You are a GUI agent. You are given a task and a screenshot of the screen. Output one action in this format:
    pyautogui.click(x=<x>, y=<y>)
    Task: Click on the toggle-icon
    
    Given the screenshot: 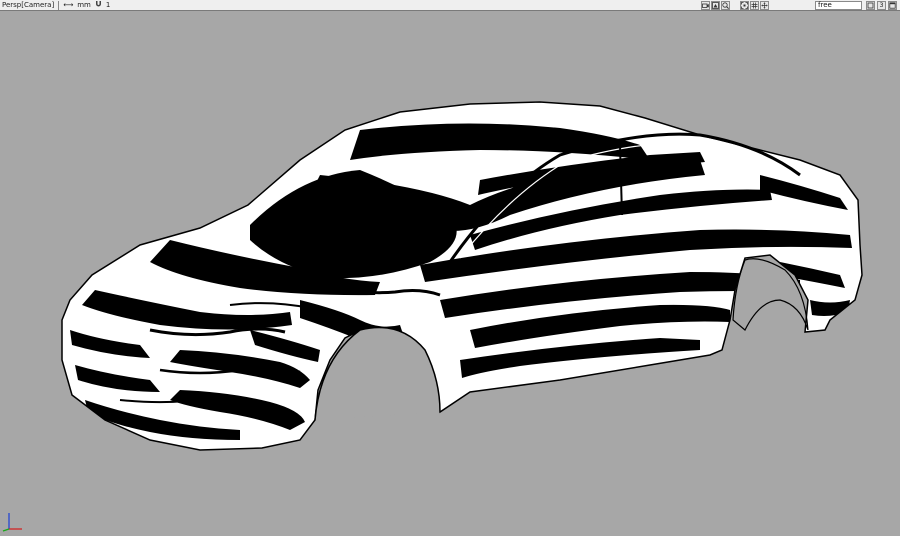 What is the action you would take?
    pyautogui.click(x=870, y=5)
    